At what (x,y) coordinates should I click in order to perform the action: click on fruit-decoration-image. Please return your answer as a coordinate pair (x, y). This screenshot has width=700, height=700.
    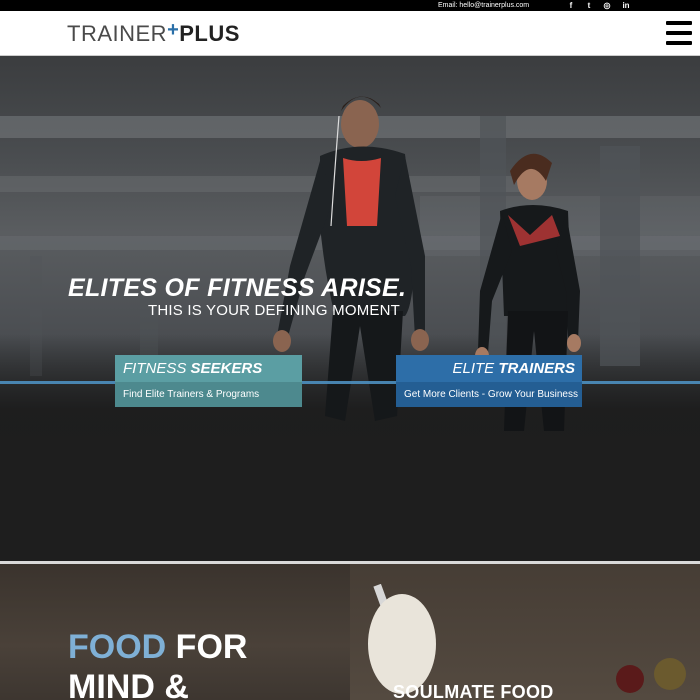
    Looking at the image, I should click on (651, 675).